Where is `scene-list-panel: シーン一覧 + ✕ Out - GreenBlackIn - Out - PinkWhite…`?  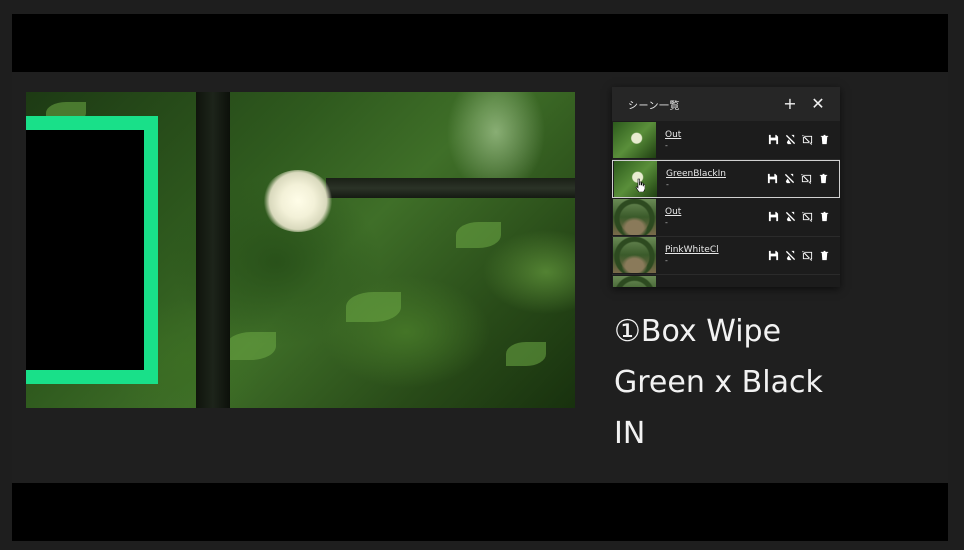 scene-list-panel: シーン一覧 + ✕ Out - GreenBlackIn - Out - PinkWhite… is located at coordinates (726, 187).